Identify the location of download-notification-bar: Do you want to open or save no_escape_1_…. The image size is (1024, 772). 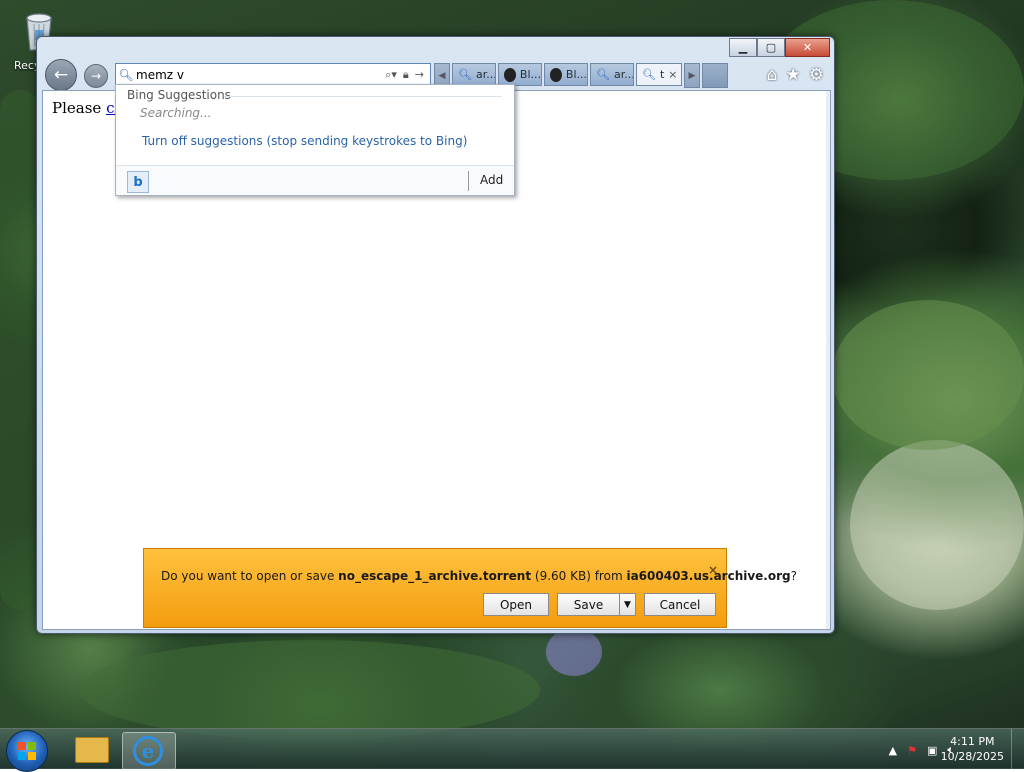
(470, 588).